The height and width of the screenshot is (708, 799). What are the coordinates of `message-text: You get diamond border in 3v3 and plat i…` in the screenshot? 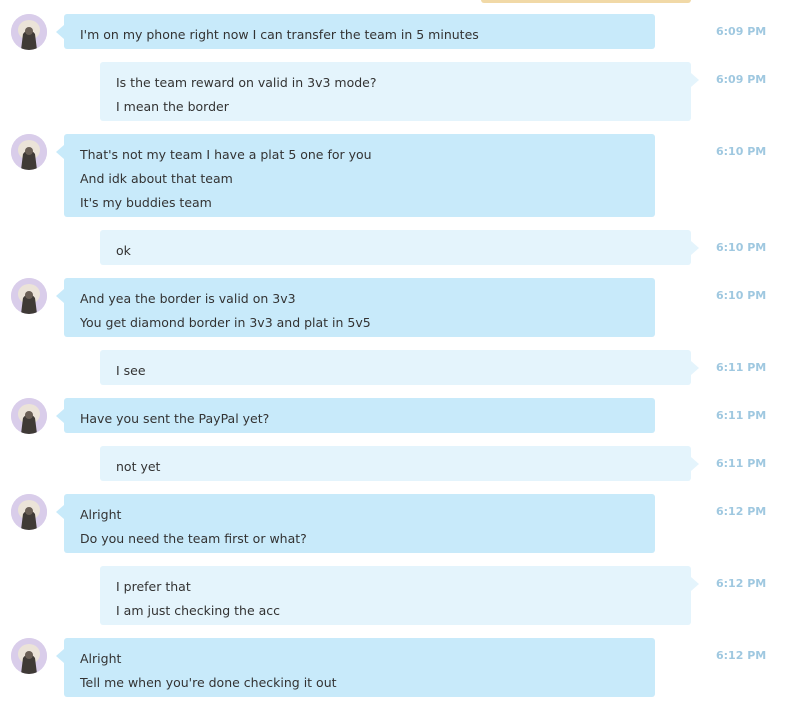 It's located at (225, 322).